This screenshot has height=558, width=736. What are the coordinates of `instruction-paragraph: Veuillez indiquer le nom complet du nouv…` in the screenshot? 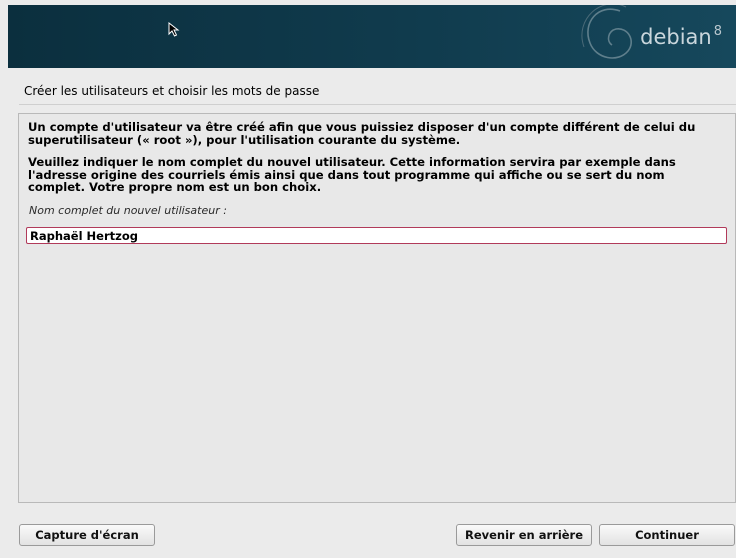 It's located at (352, 174).